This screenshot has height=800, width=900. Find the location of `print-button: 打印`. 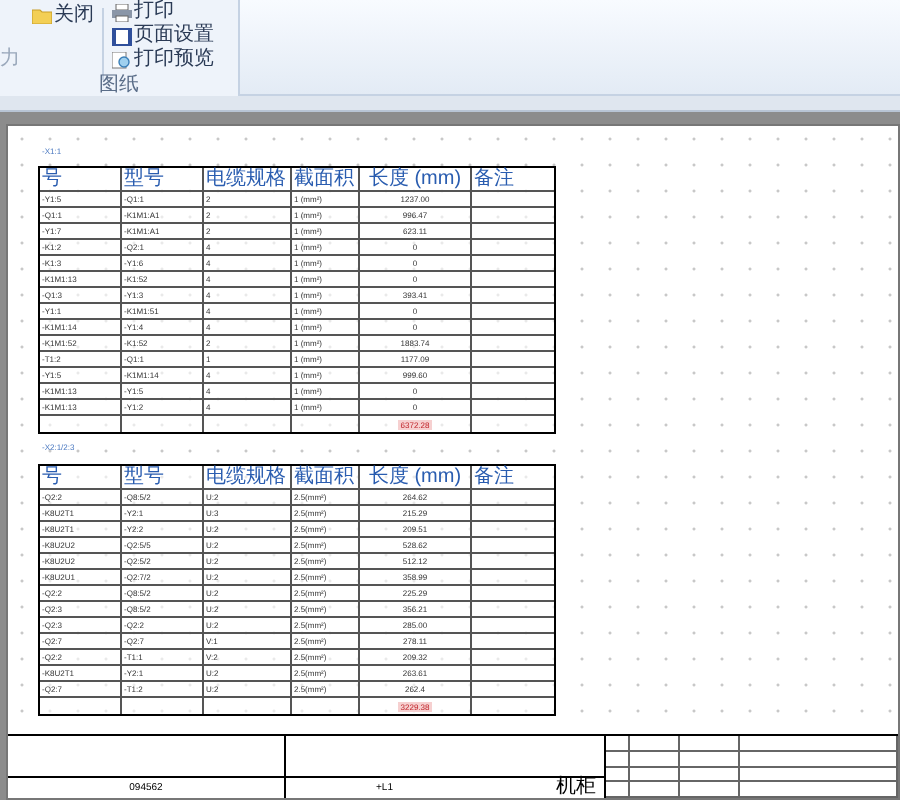

print-button: 打印 is located at coordinates (163, 12).